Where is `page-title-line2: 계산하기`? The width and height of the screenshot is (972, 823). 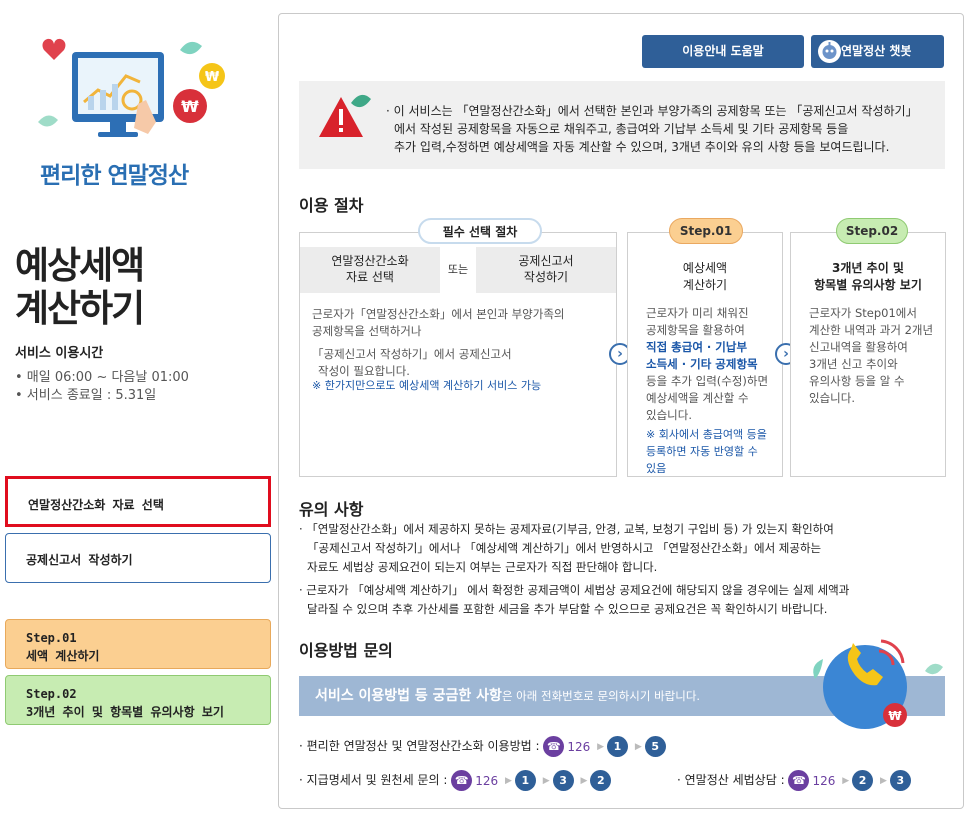 page-title-line2: 계산하기 is located at coordinates (80, 308).